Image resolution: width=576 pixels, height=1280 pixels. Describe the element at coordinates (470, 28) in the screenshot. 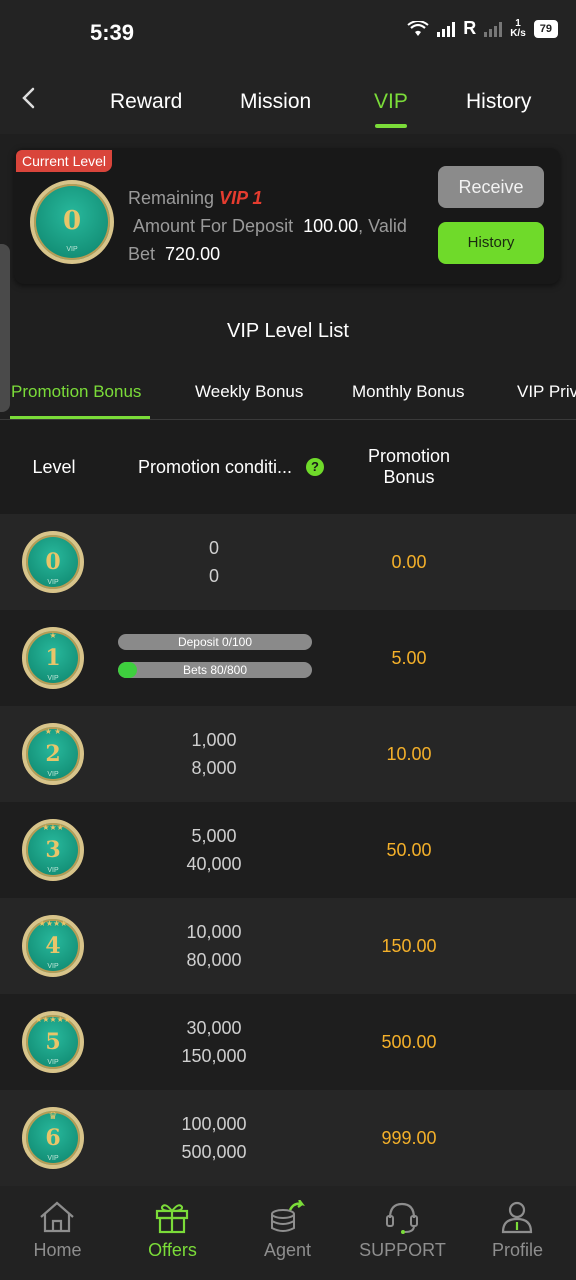

I see `carrier-indicator: R` at that location.